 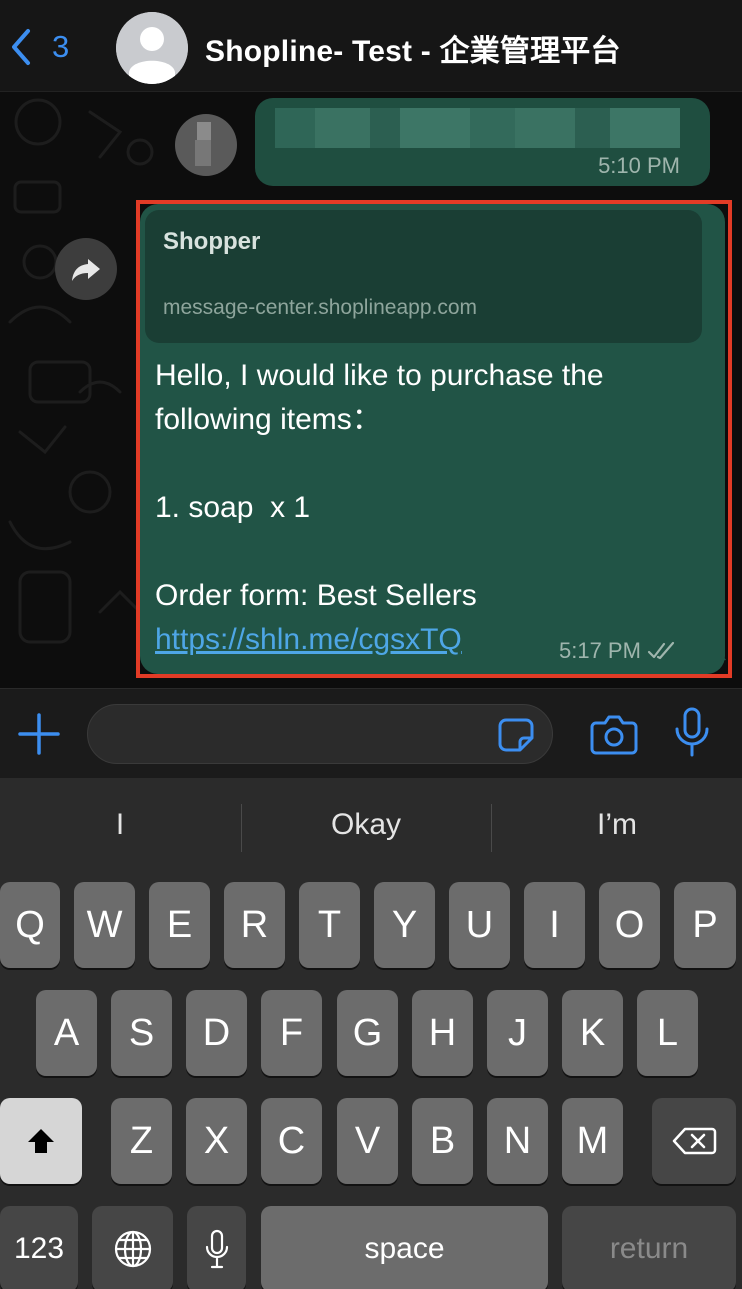 What do you see at coordinates (30, 925) in the screenshot?
I see `key-q: Q` at bounding box center [30, 925].